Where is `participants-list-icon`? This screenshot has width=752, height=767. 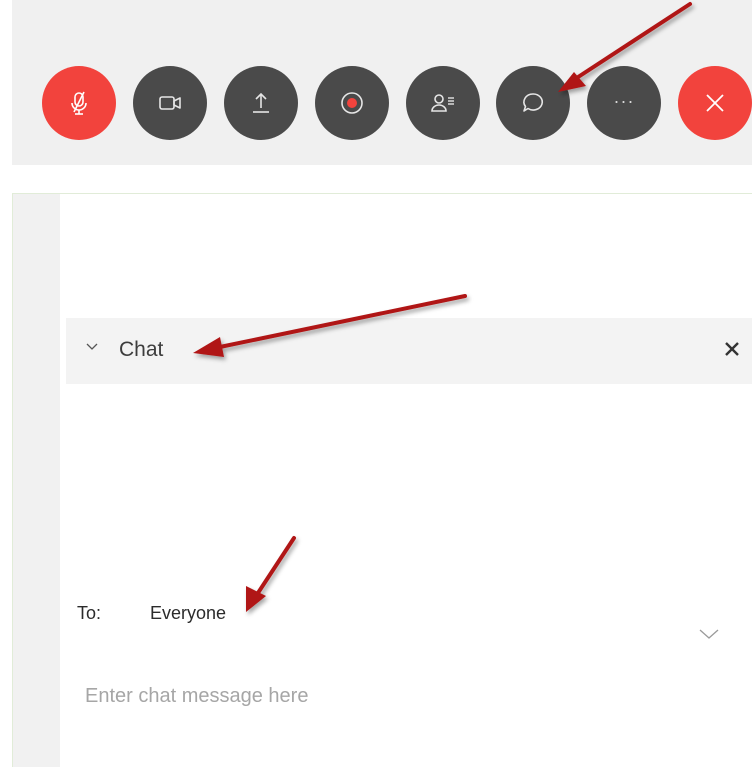 participants-list-icon is located at coordinates (442, 103).